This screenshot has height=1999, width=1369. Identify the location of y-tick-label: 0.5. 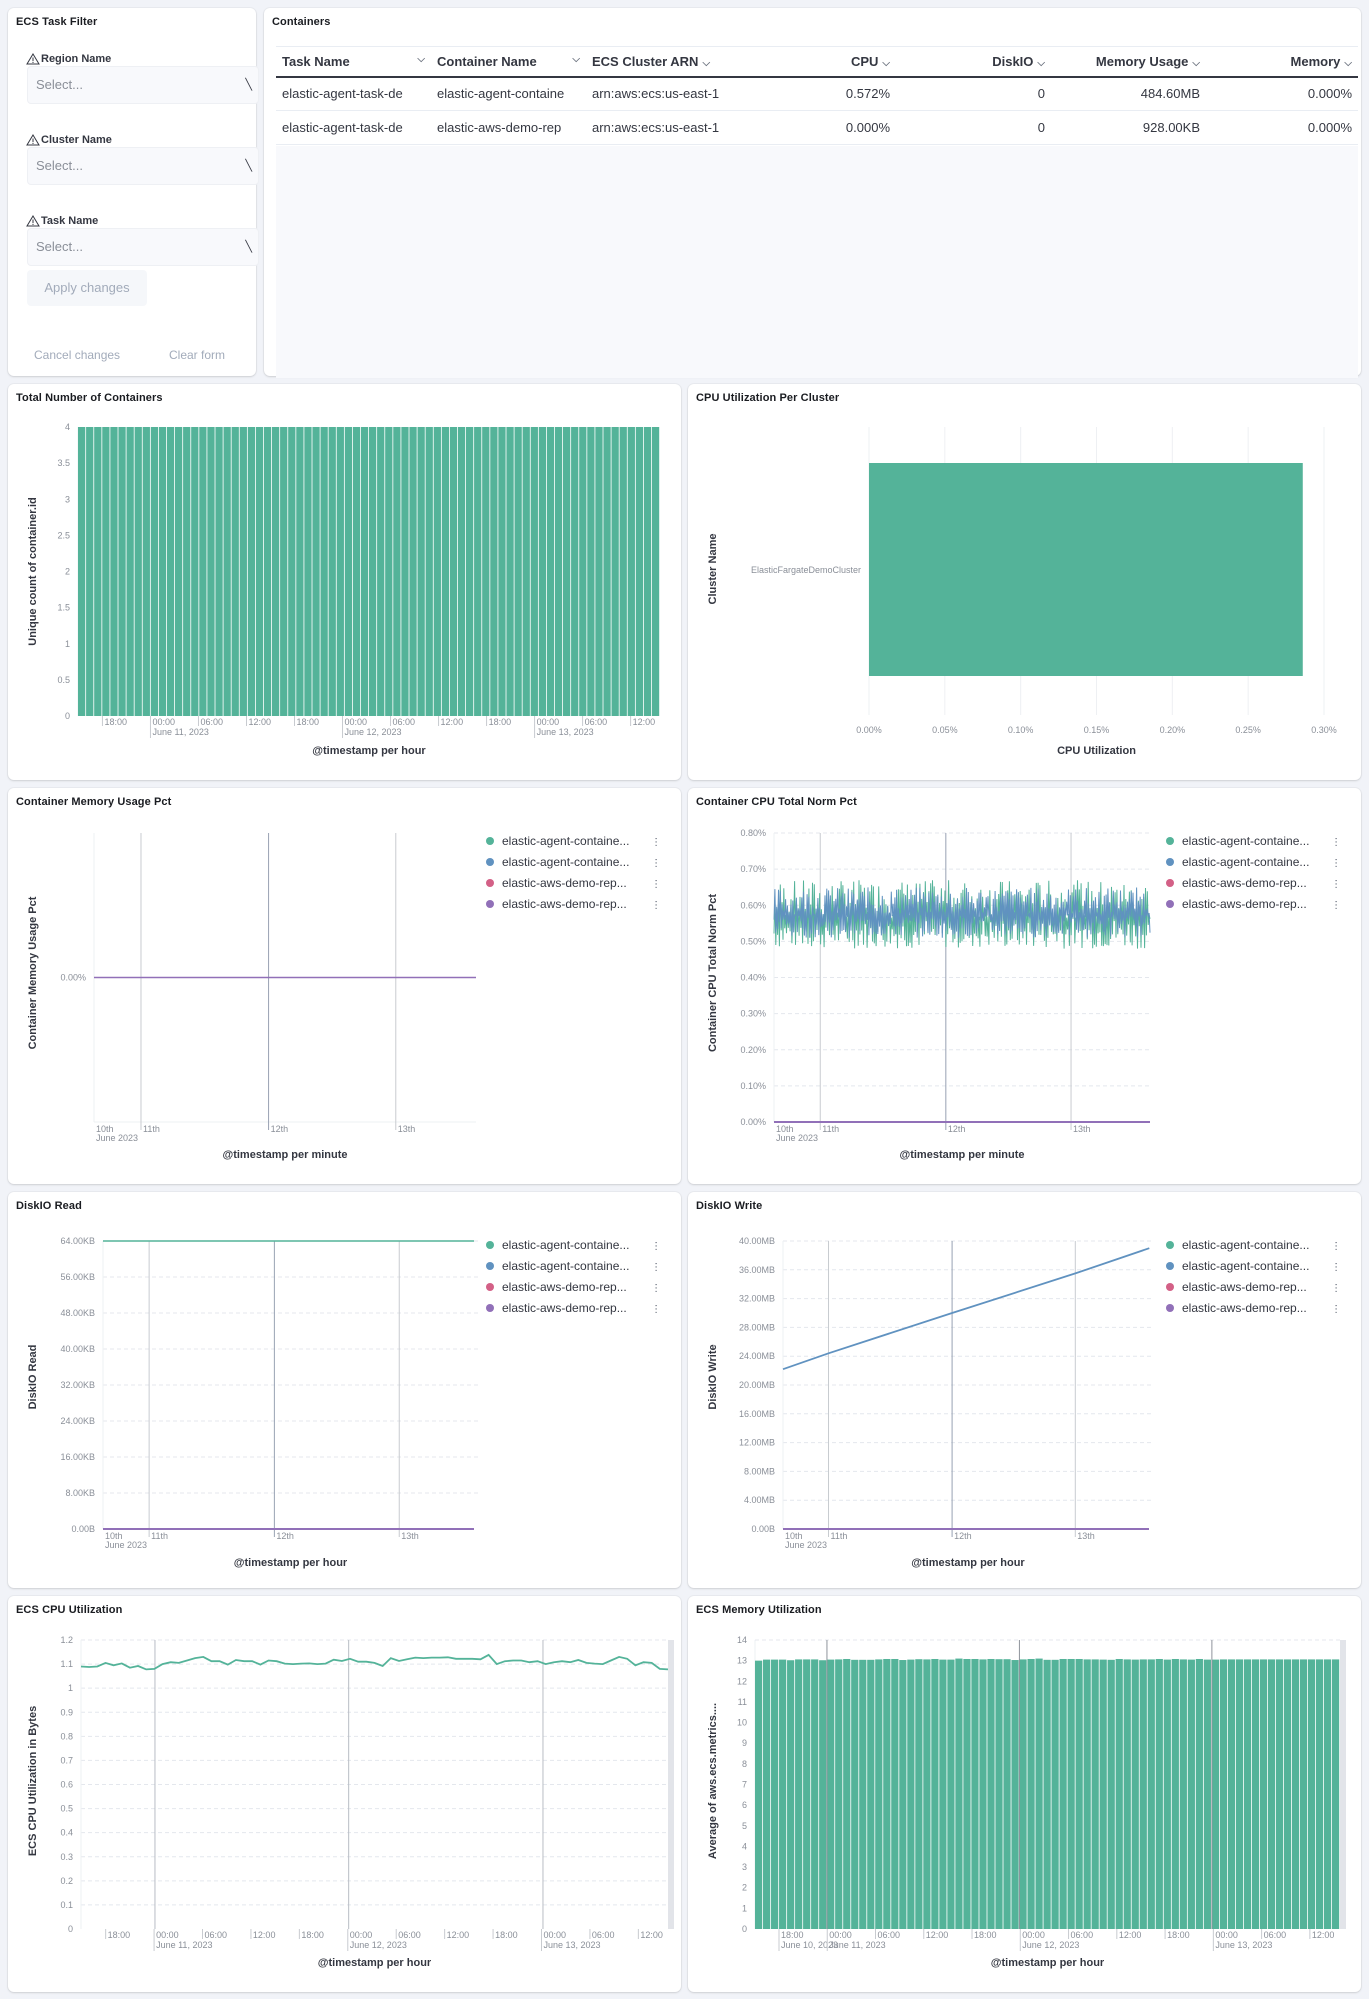
(63, 680).